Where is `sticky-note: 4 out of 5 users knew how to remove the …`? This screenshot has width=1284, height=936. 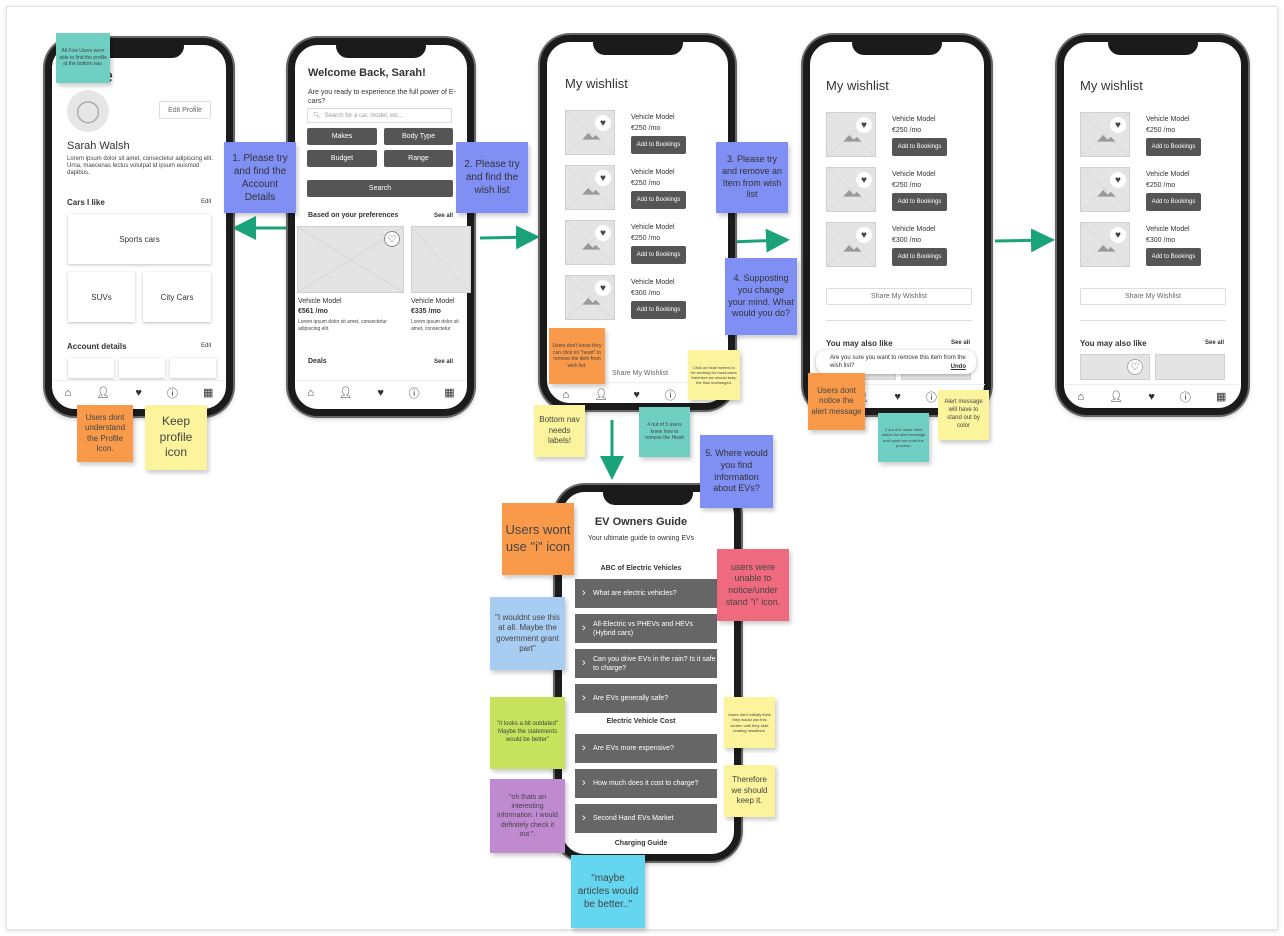 sticky-note: 4 out of 5 users knew how to remove the … is located at coordinates (664, 432).